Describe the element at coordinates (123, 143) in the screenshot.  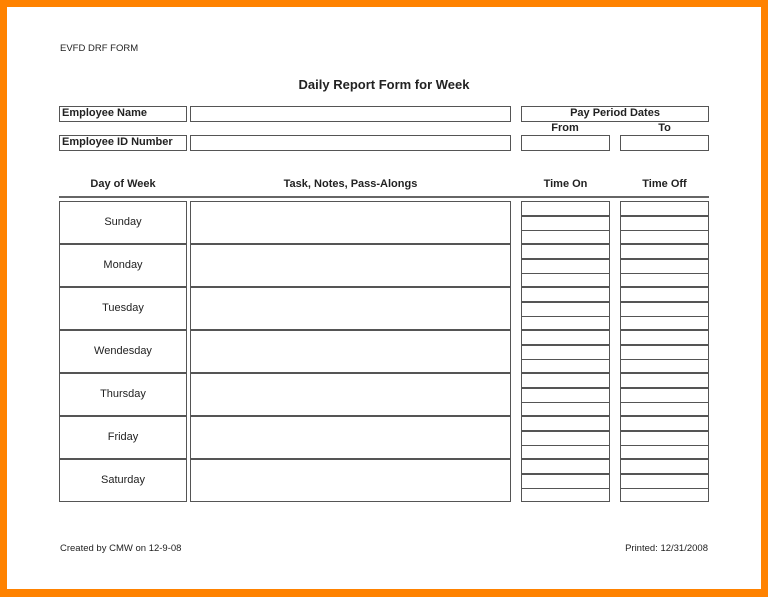
I see `employee-id-label: Employee ID Number` at that location.